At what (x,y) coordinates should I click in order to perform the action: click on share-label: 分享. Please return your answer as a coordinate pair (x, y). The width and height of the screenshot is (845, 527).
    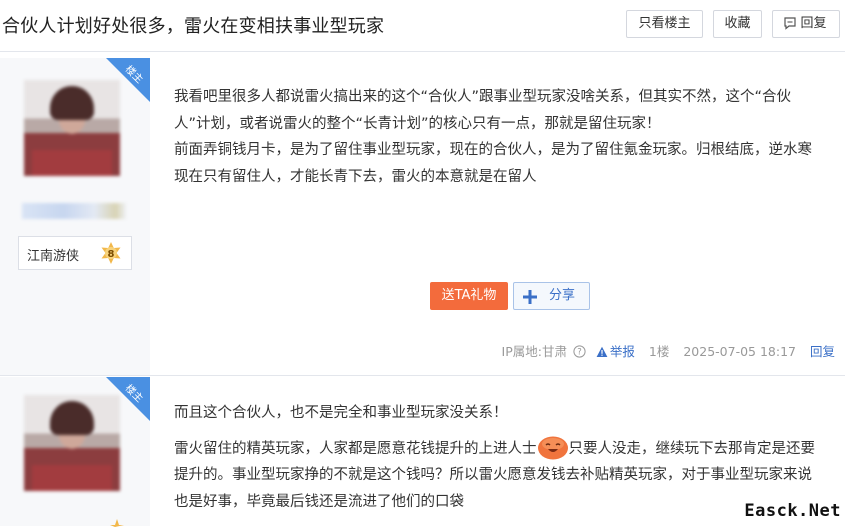
    Looking at the image, I should click on (562, 295).